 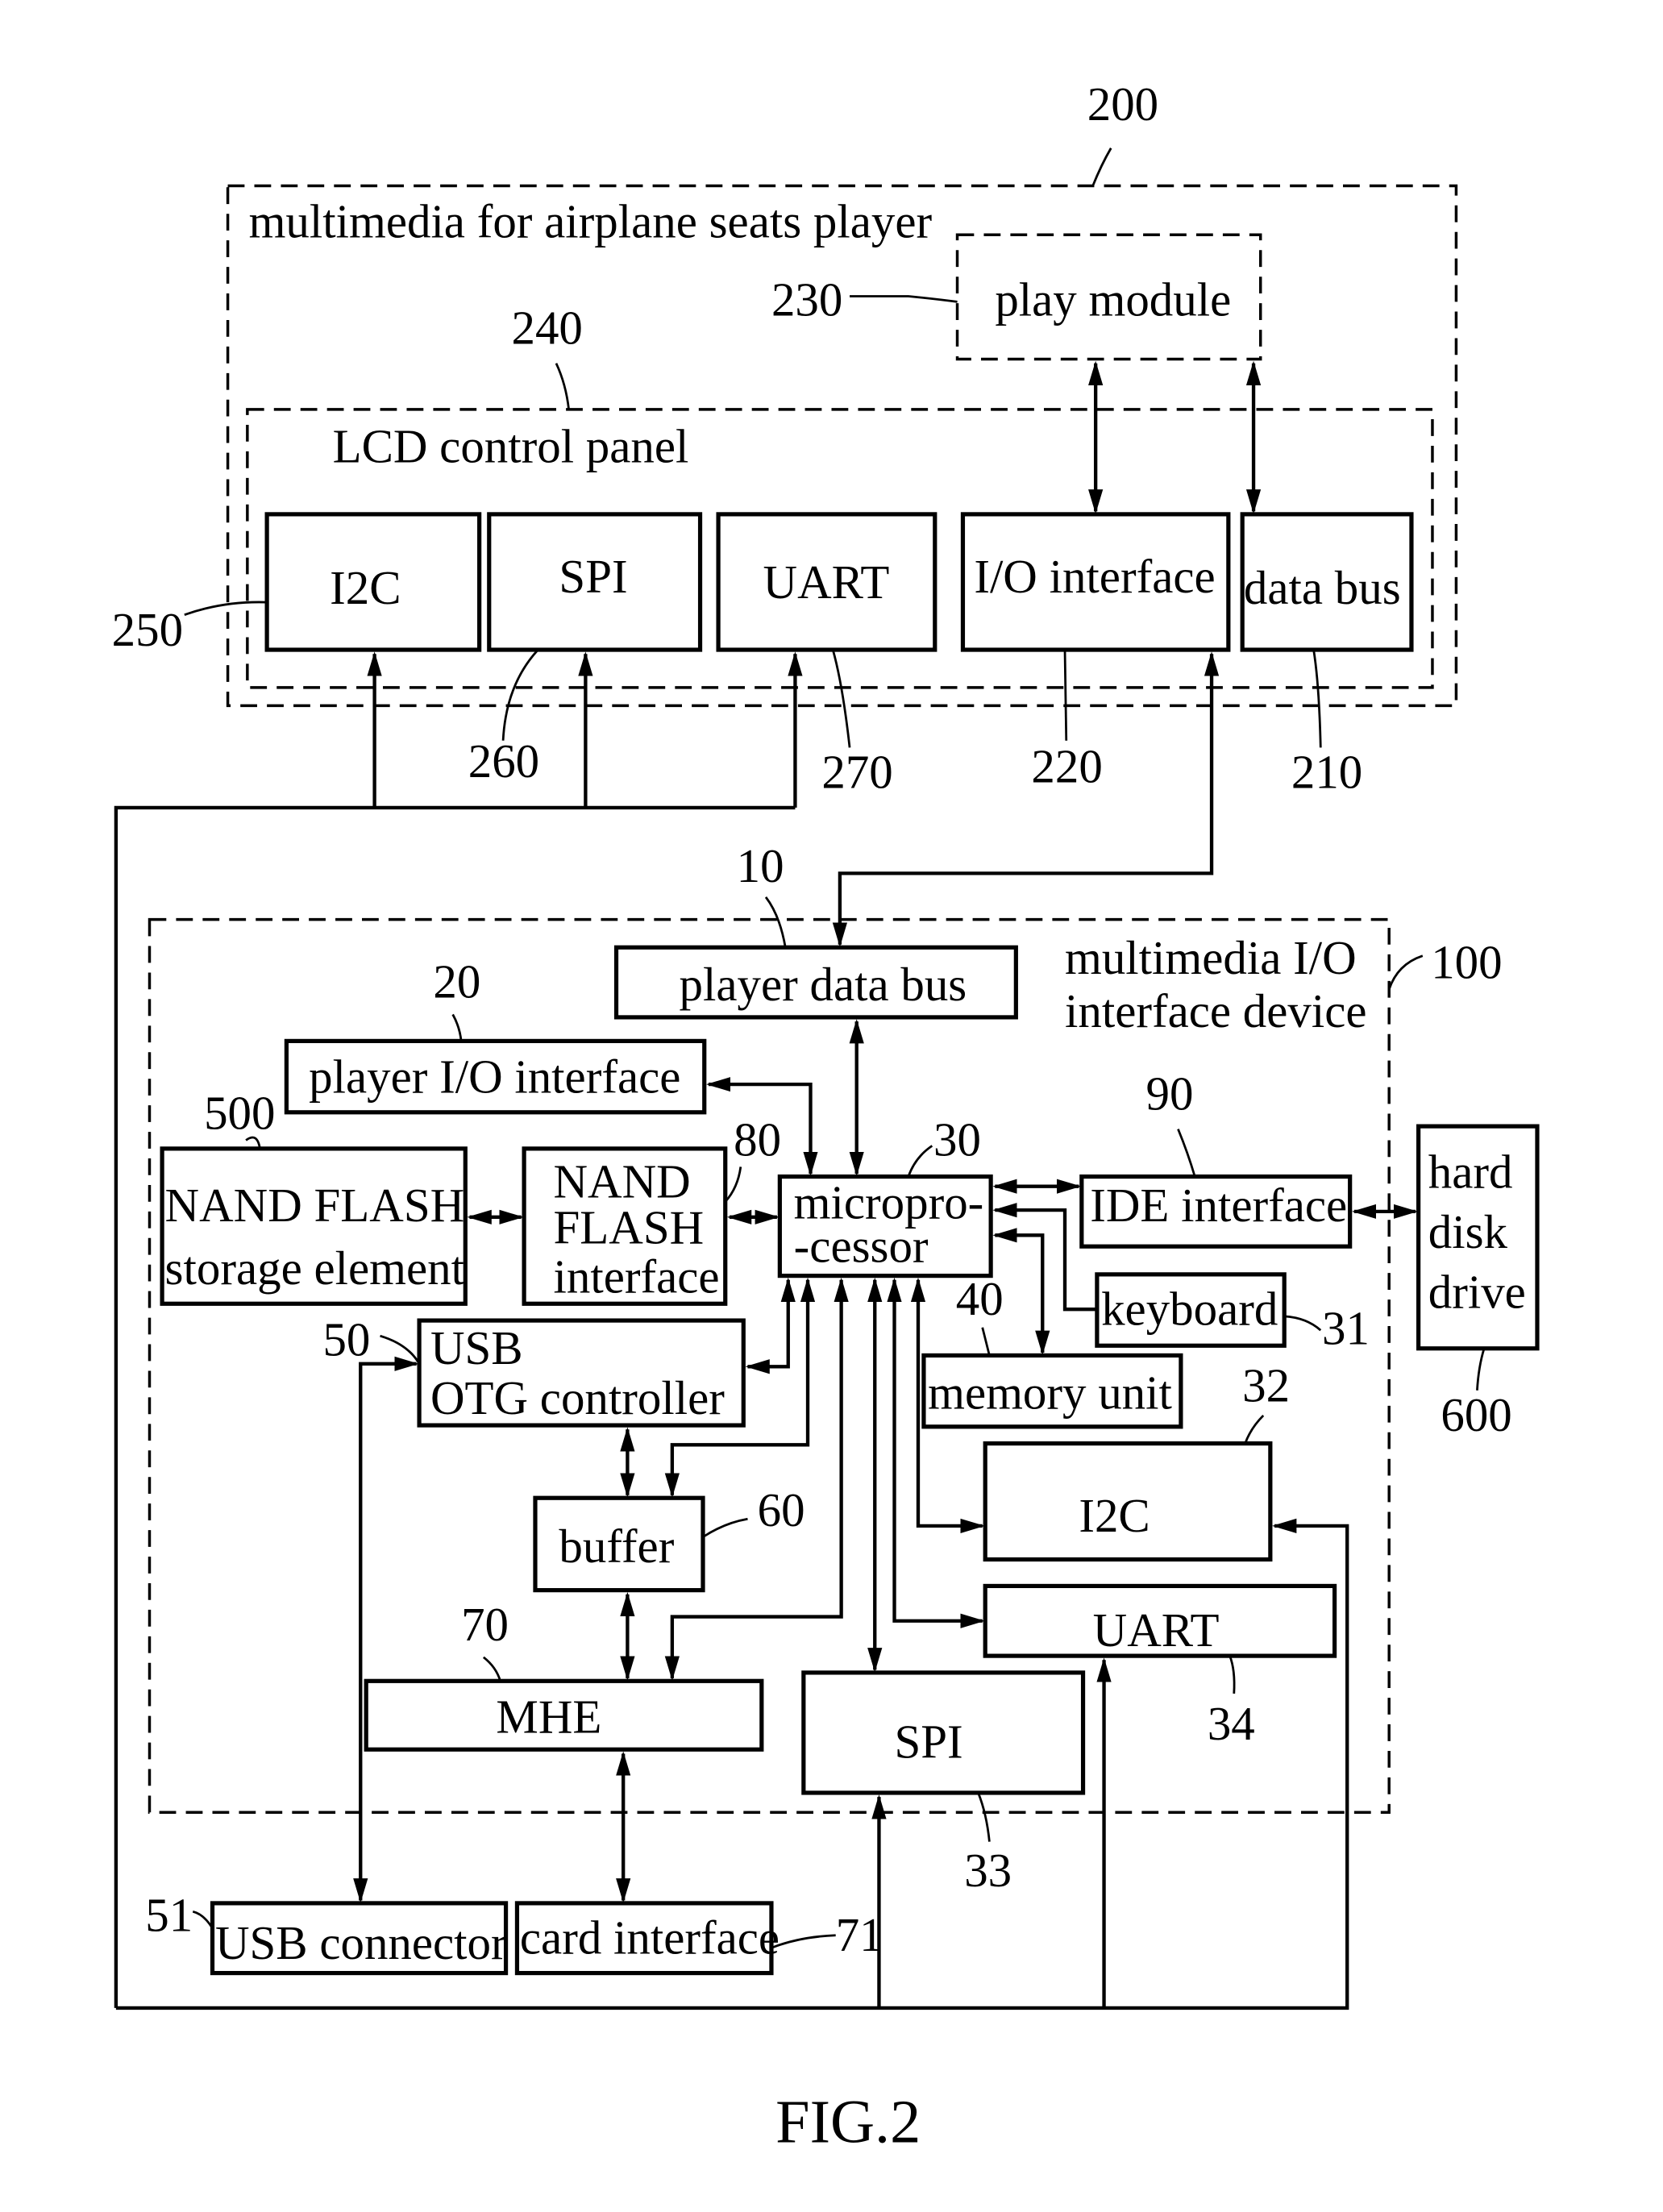 I want to click on spi-label: SPI, so click(x=929, y=1742).